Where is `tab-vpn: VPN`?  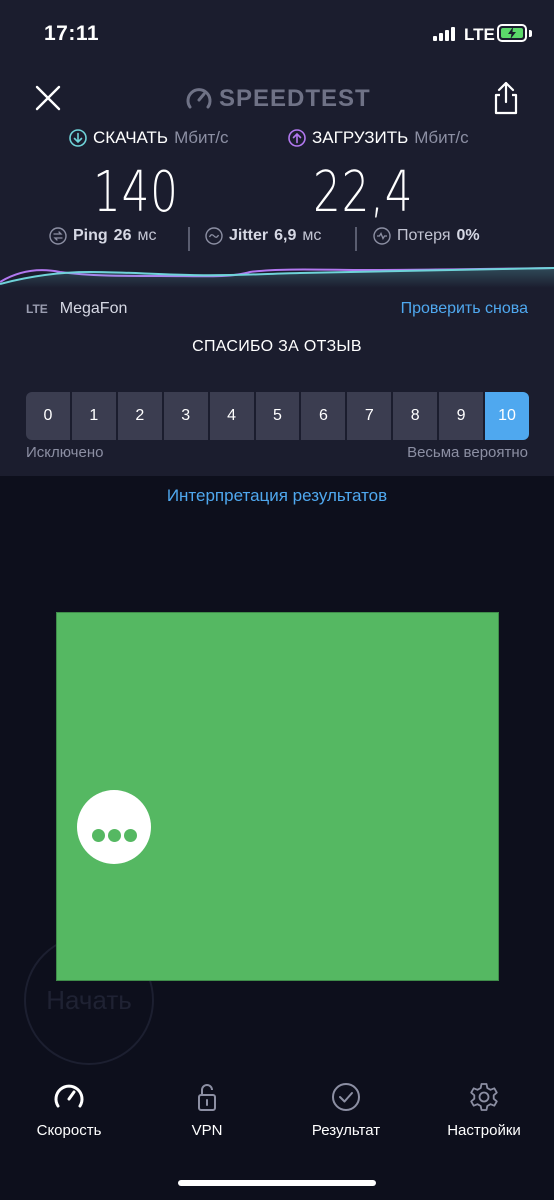 tab-vpn: VPN is located at coordinates (207, 1109).